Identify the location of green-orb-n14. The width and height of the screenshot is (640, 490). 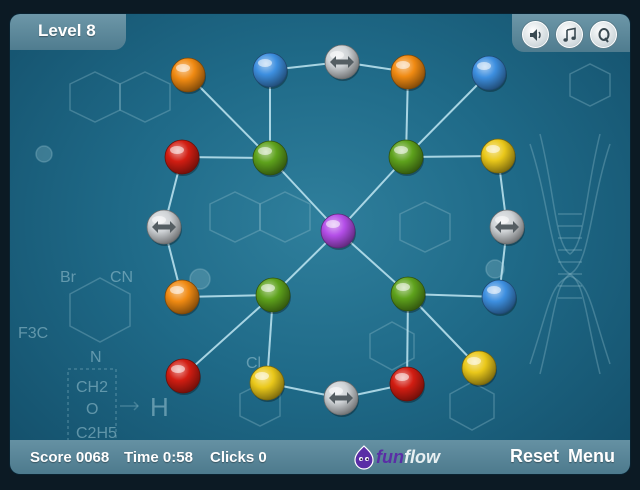
(273, 295).